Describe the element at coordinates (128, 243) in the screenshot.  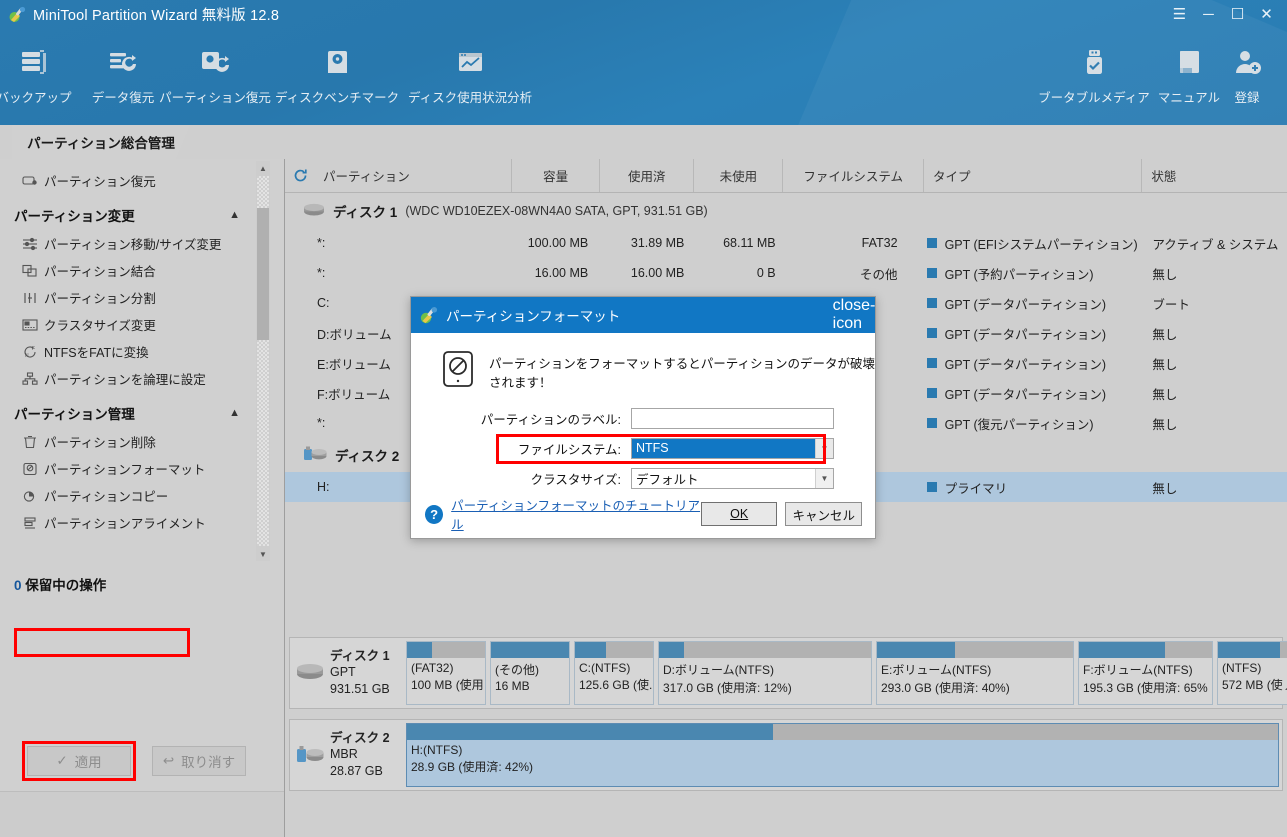
I see `sidebar-item-move-resize: パーティション移動/サイズ変更` at that location.